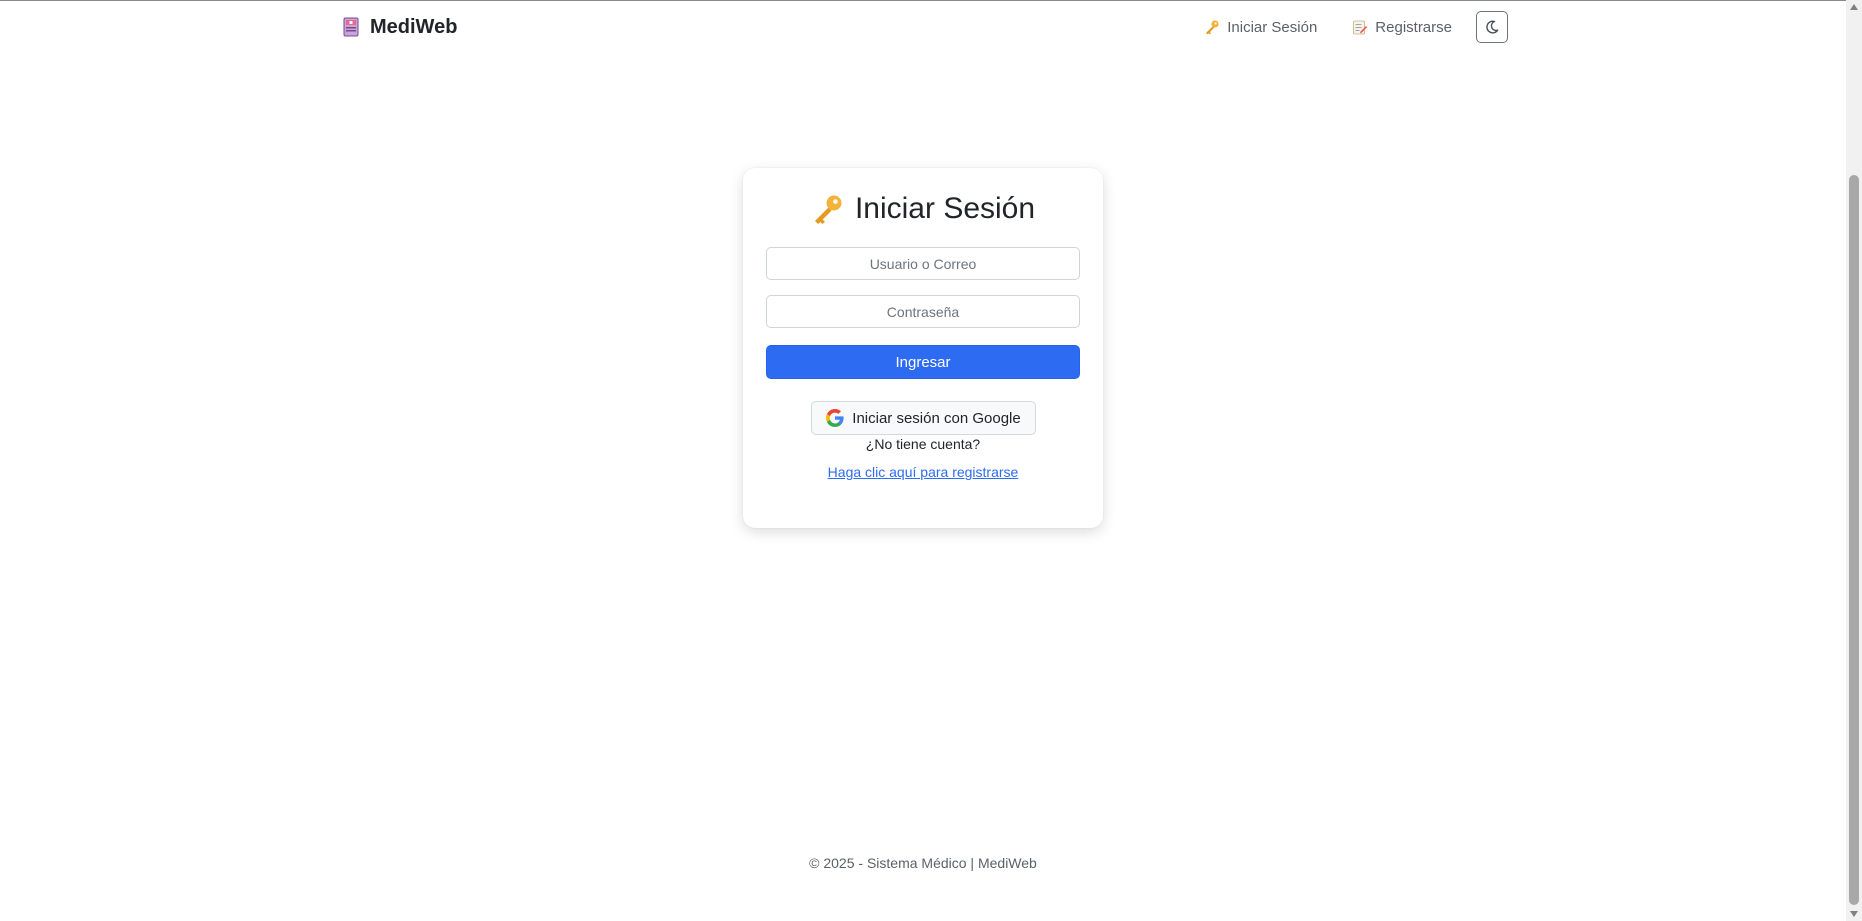  I want to click on medical-binder-icon, so click(351, 27).